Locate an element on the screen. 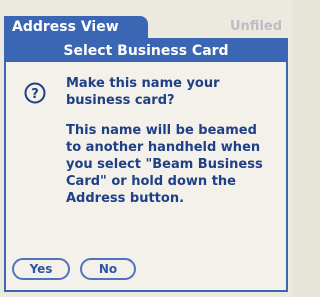  app-title: Address View is located at coordinates (76, 27).